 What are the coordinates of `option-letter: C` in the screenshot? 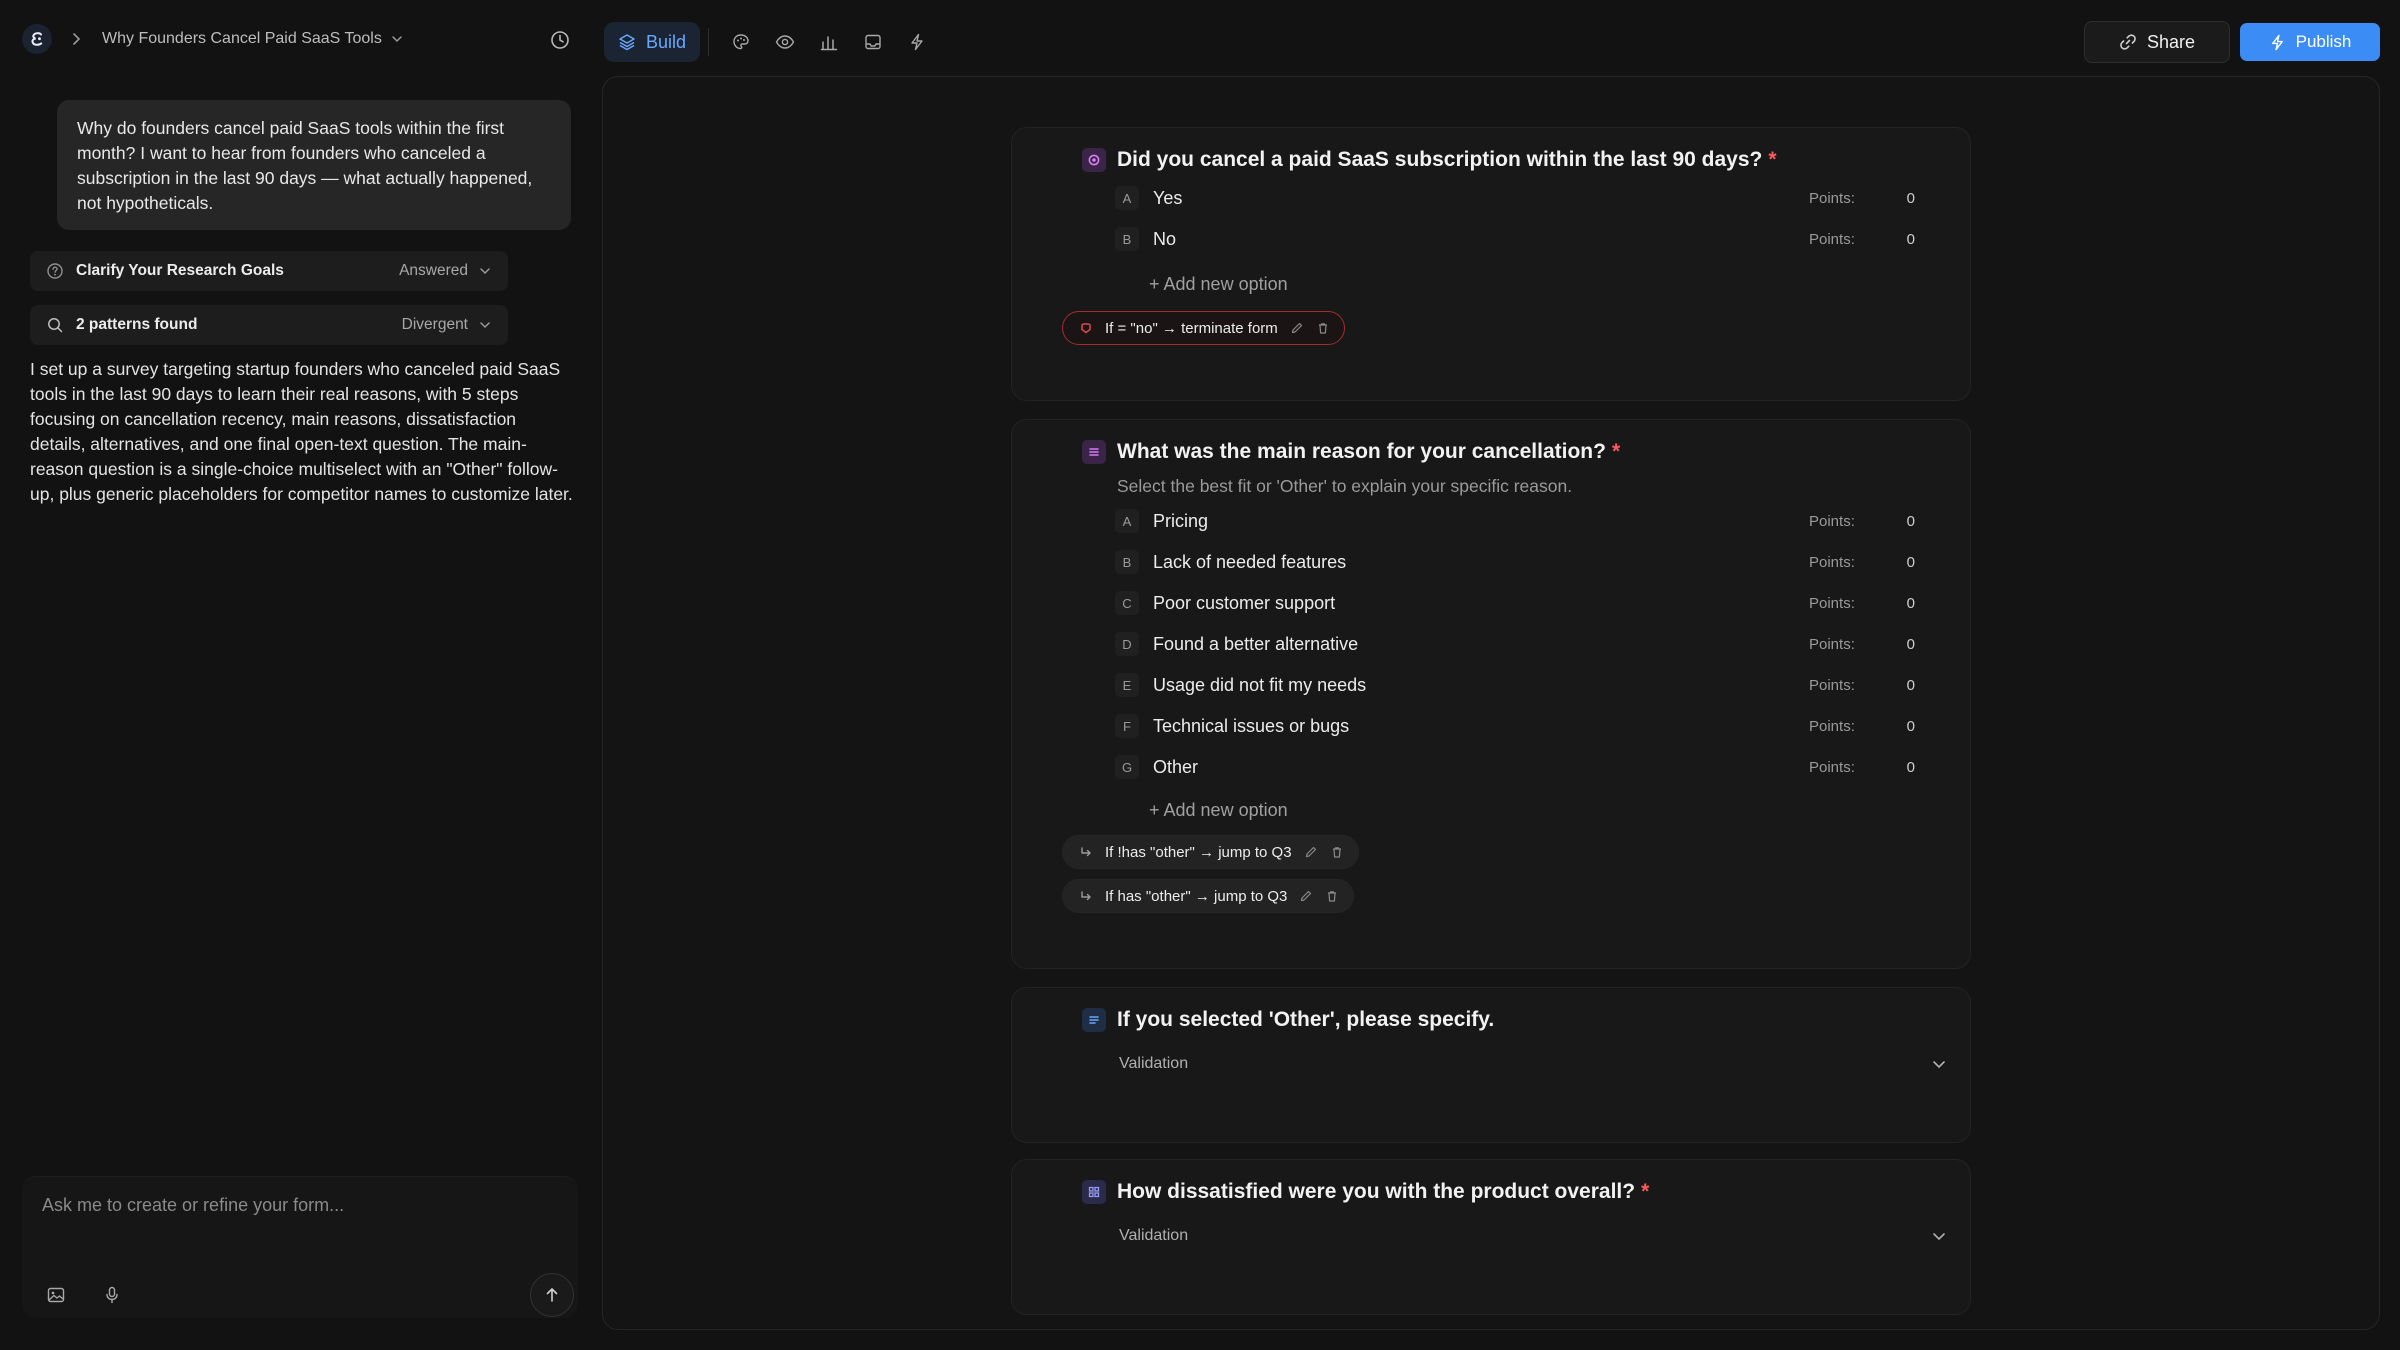 It's located at (1127, 603).